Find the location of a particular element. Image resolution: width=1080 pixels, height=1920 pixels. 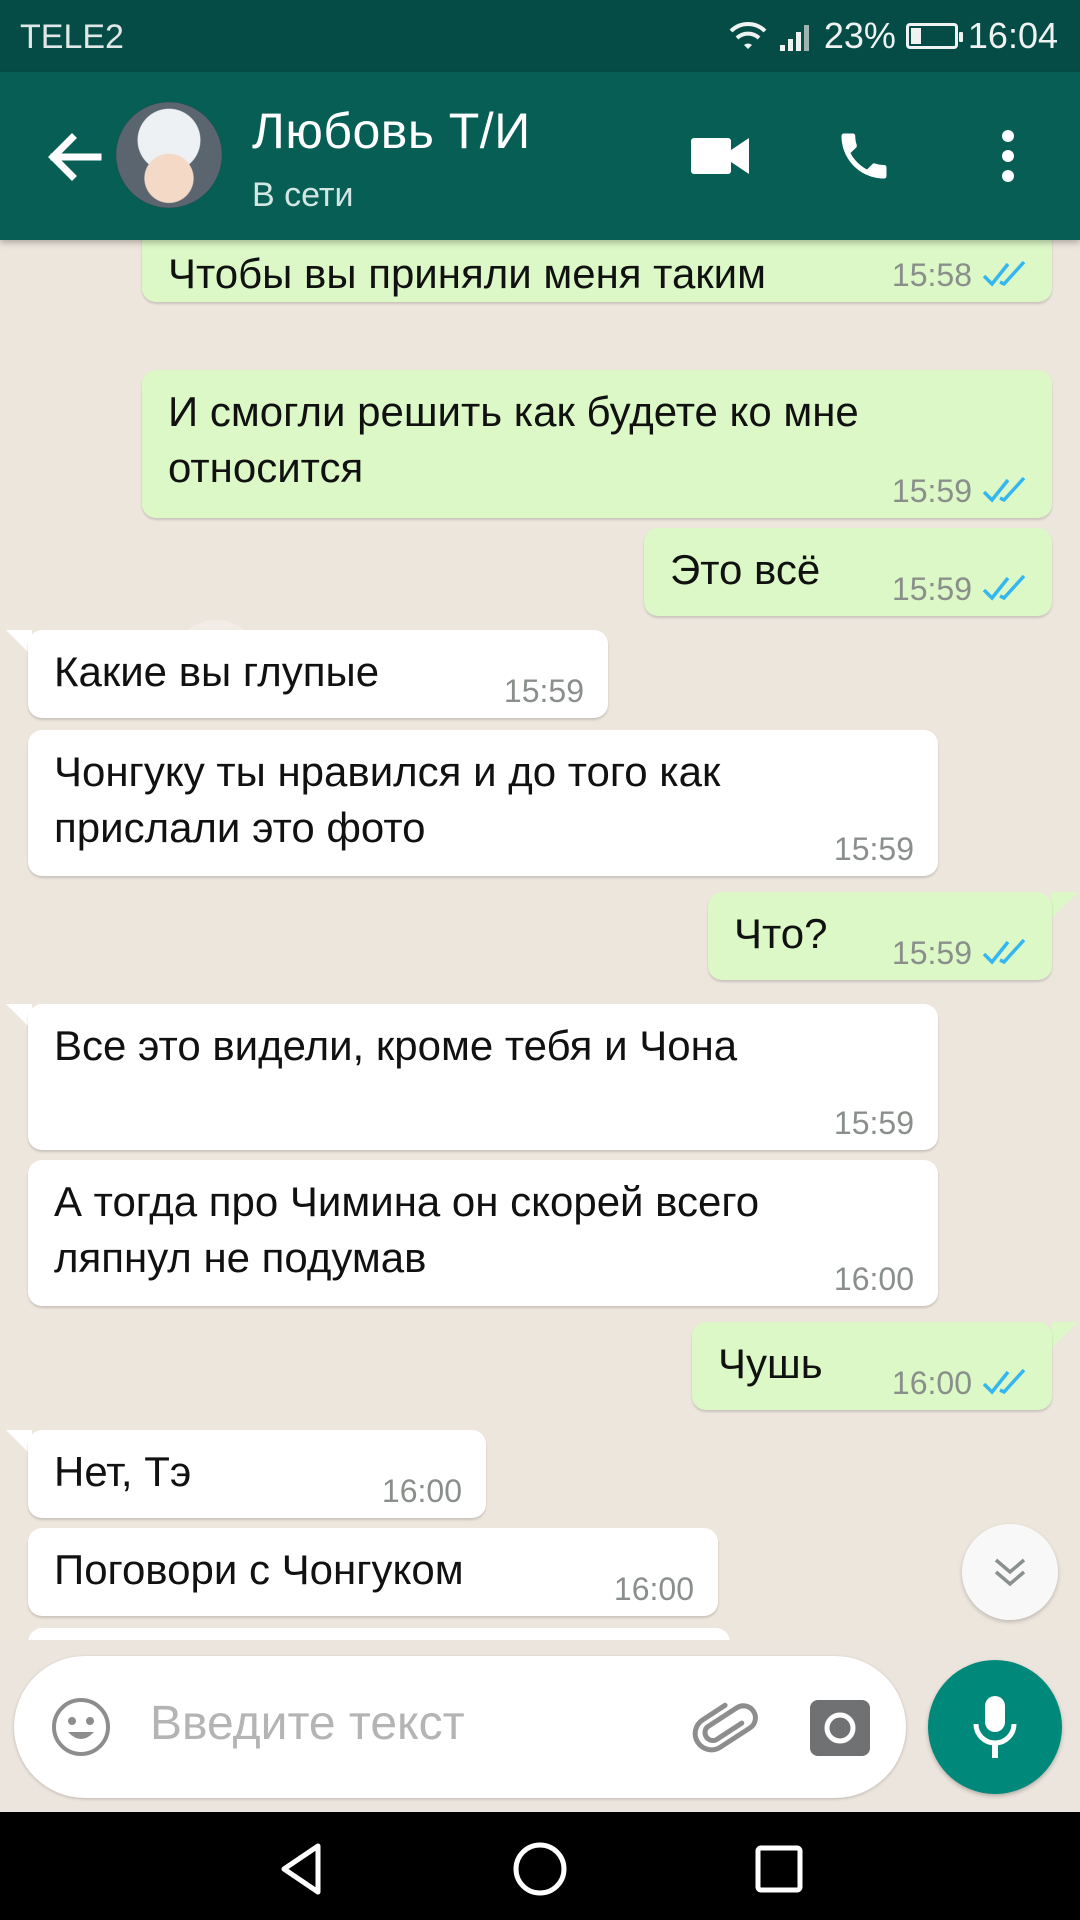

camera-button is located at coordinates (840, 1728).